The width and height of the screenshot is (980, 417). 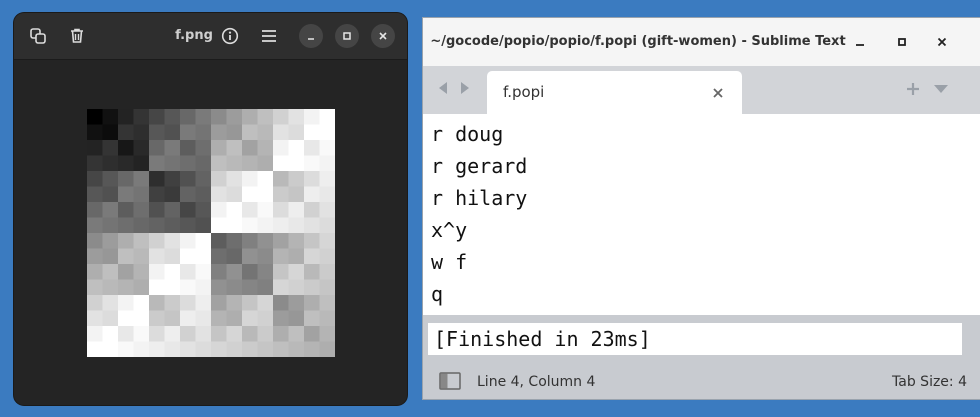 What do you see at coordinates (718, 93) in the screenshot?
I see `tab-close-icon` at bounding box center [718, 93].